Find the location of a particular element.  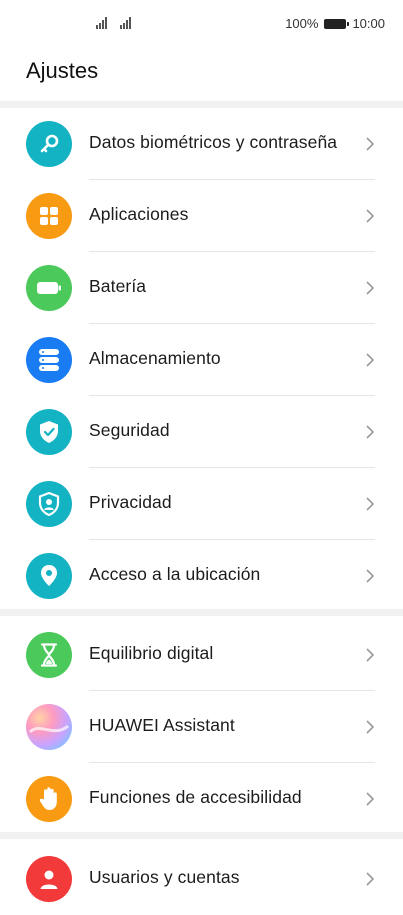

settings-item-label: HUAWEI Assistant is located at coordinates (162, 725).